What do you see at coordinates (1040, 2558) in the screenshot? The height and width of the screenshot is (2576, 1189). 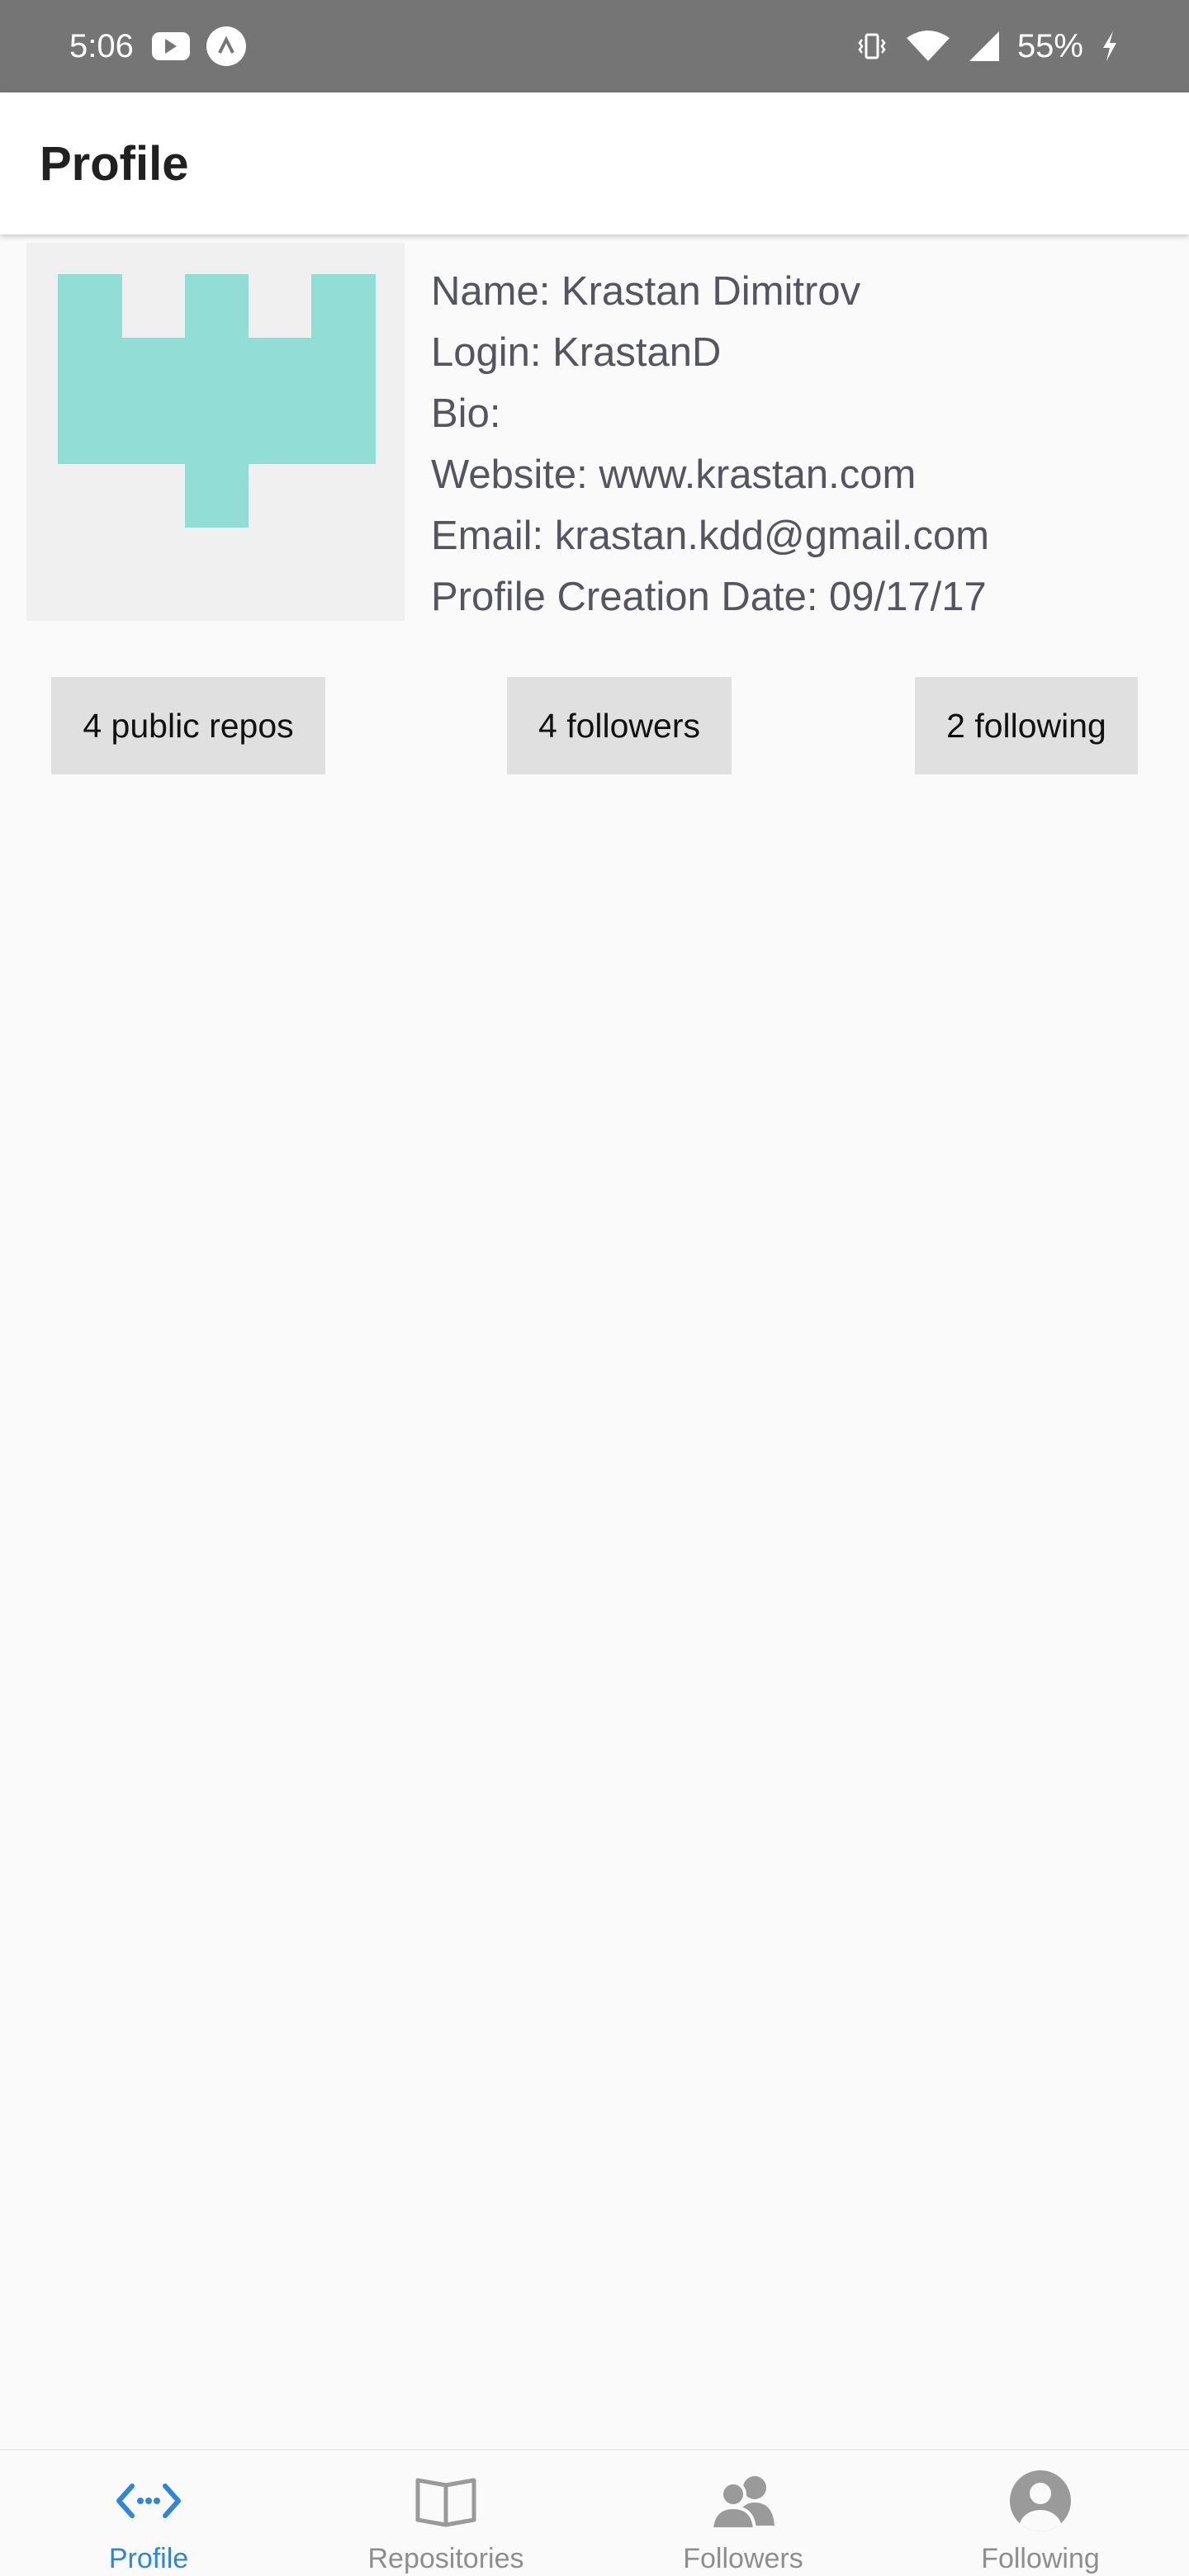 I see `nav-label-following: Following` at bounding box center [1040, 2558].